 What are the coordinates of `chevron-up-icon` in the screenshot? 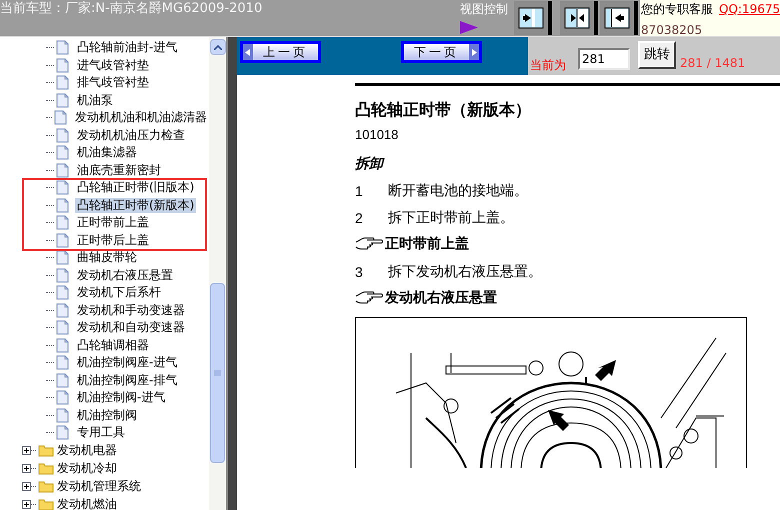 It's located at (218, 47).